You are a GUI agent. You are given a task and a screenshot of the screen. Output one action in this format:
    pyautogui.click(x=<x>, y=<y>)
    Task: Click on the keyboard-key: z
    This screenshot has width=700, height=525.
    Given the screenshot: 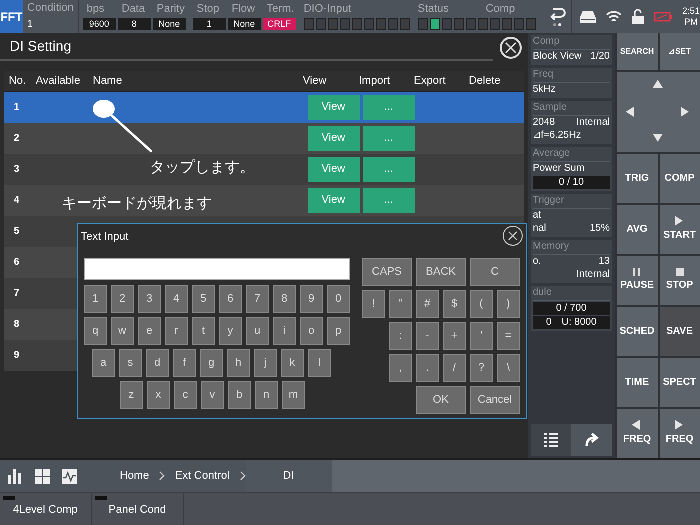 What is the action you would take?
    pyautogui.click(x=131, y=395)
    